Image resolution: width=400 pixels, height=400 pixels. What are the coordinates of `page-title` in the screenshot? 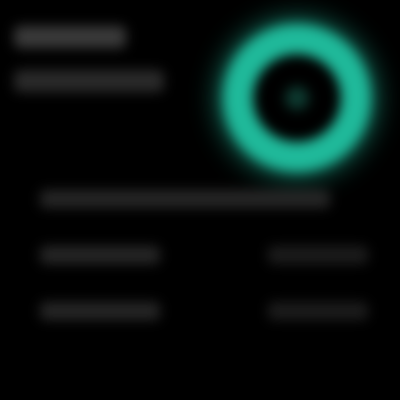 It's located at (70, 37).